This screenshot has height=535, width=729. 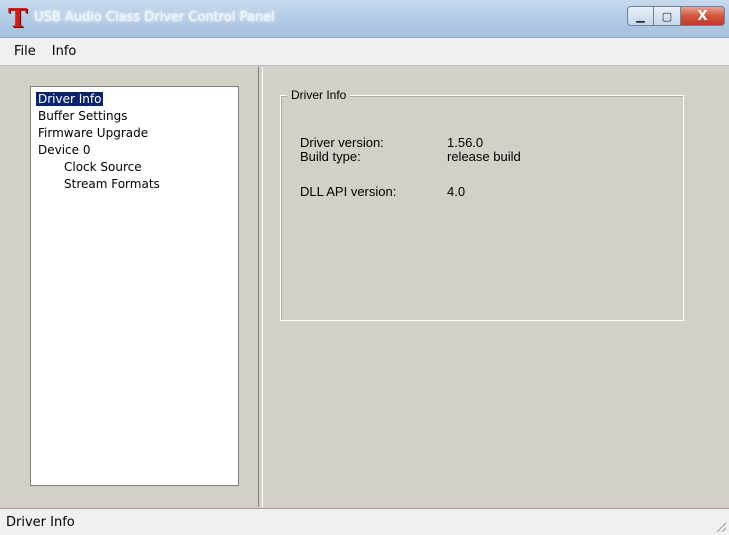 What do you see at coordinates (456, 191) in the screenshot?
I see `dll-api-version-value: 4.0` at bounding box center [456, 191].